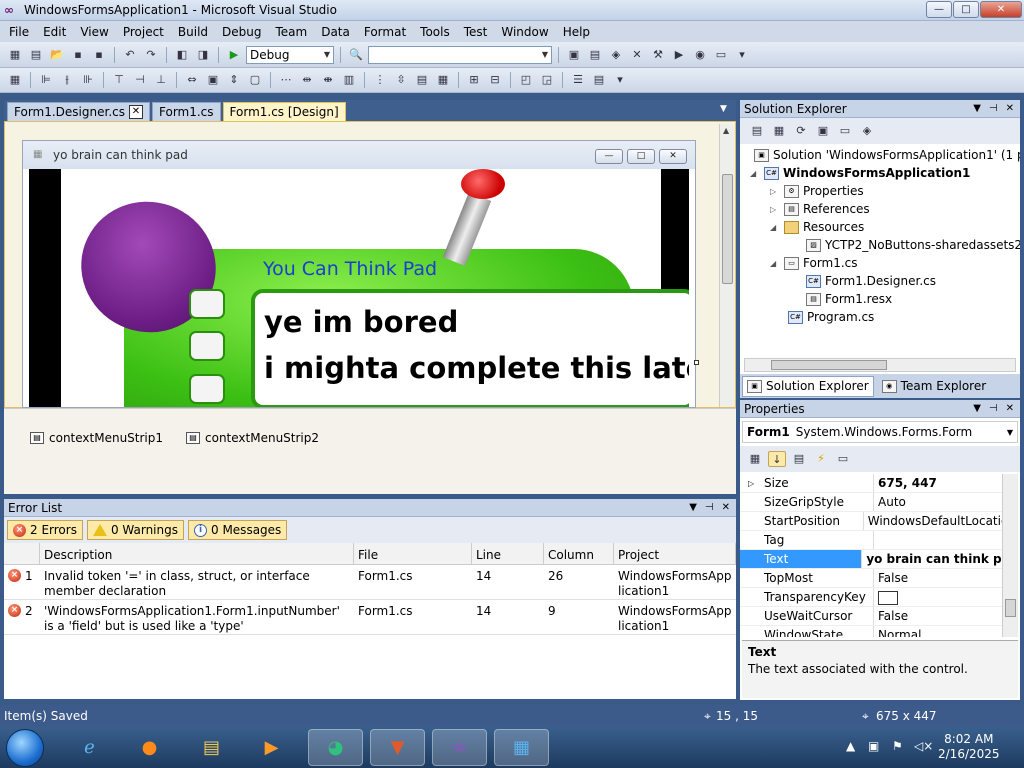 The image size is (1024, 768). What do you see at coordinates (579, 553) in the screenshot?
I see `col-column-header: Column` at bounding box center [579, 553].